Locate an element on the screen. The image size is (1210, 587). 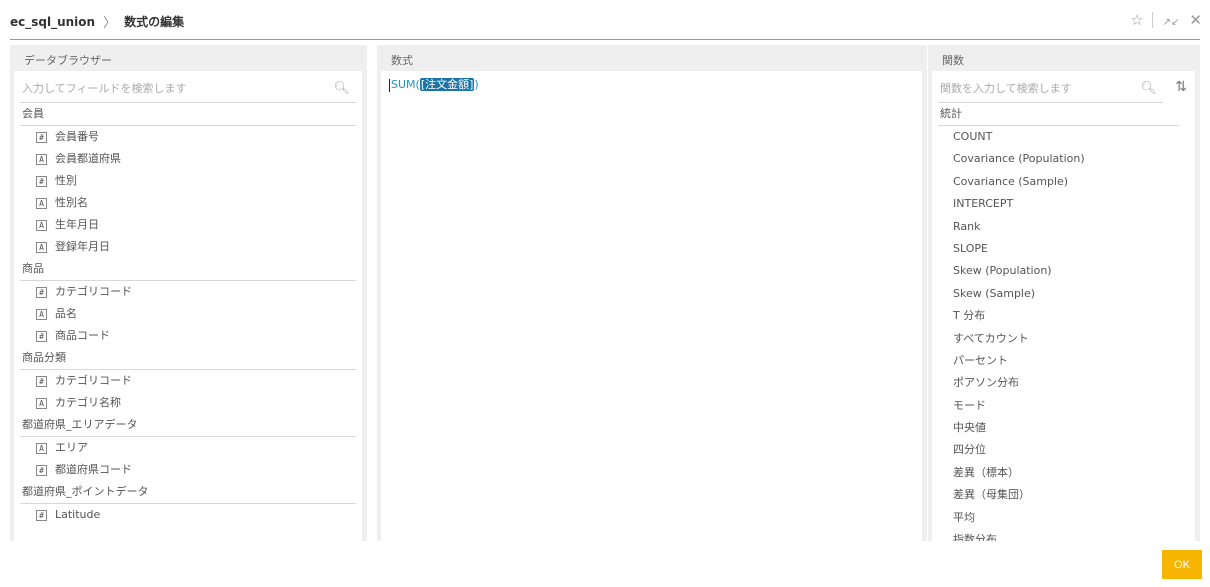
field-item: # 会員番号 is located at coordinates (188, 137).